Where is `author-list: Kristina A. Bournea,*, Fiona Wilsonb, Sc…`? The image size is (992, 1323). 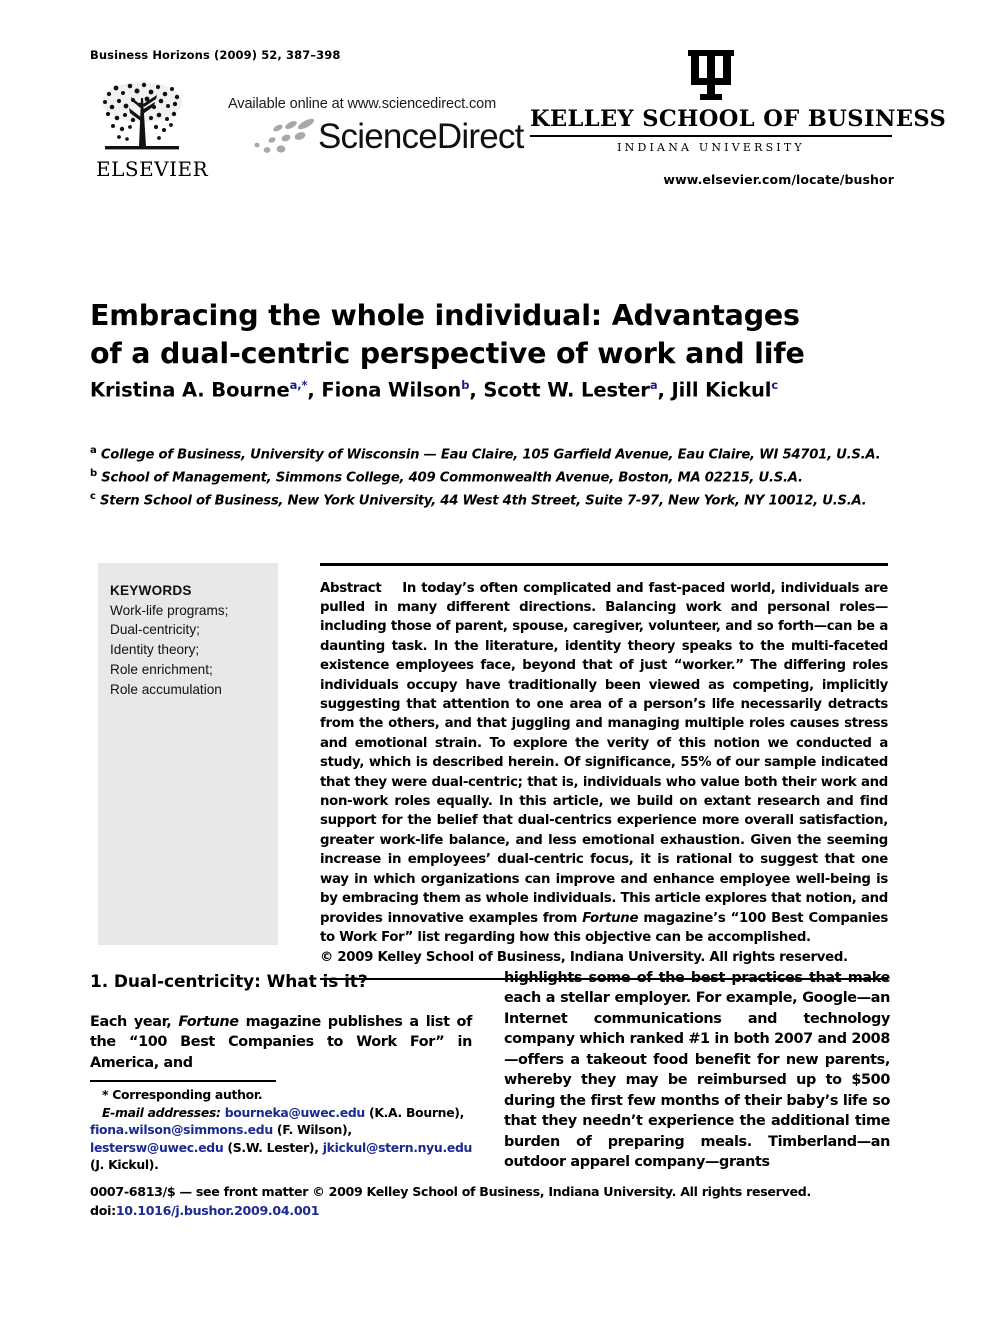 author-list: Kristina A. Bournea,*, Fiona Wilsonb, Sc… is located at coordinates (434, 390).